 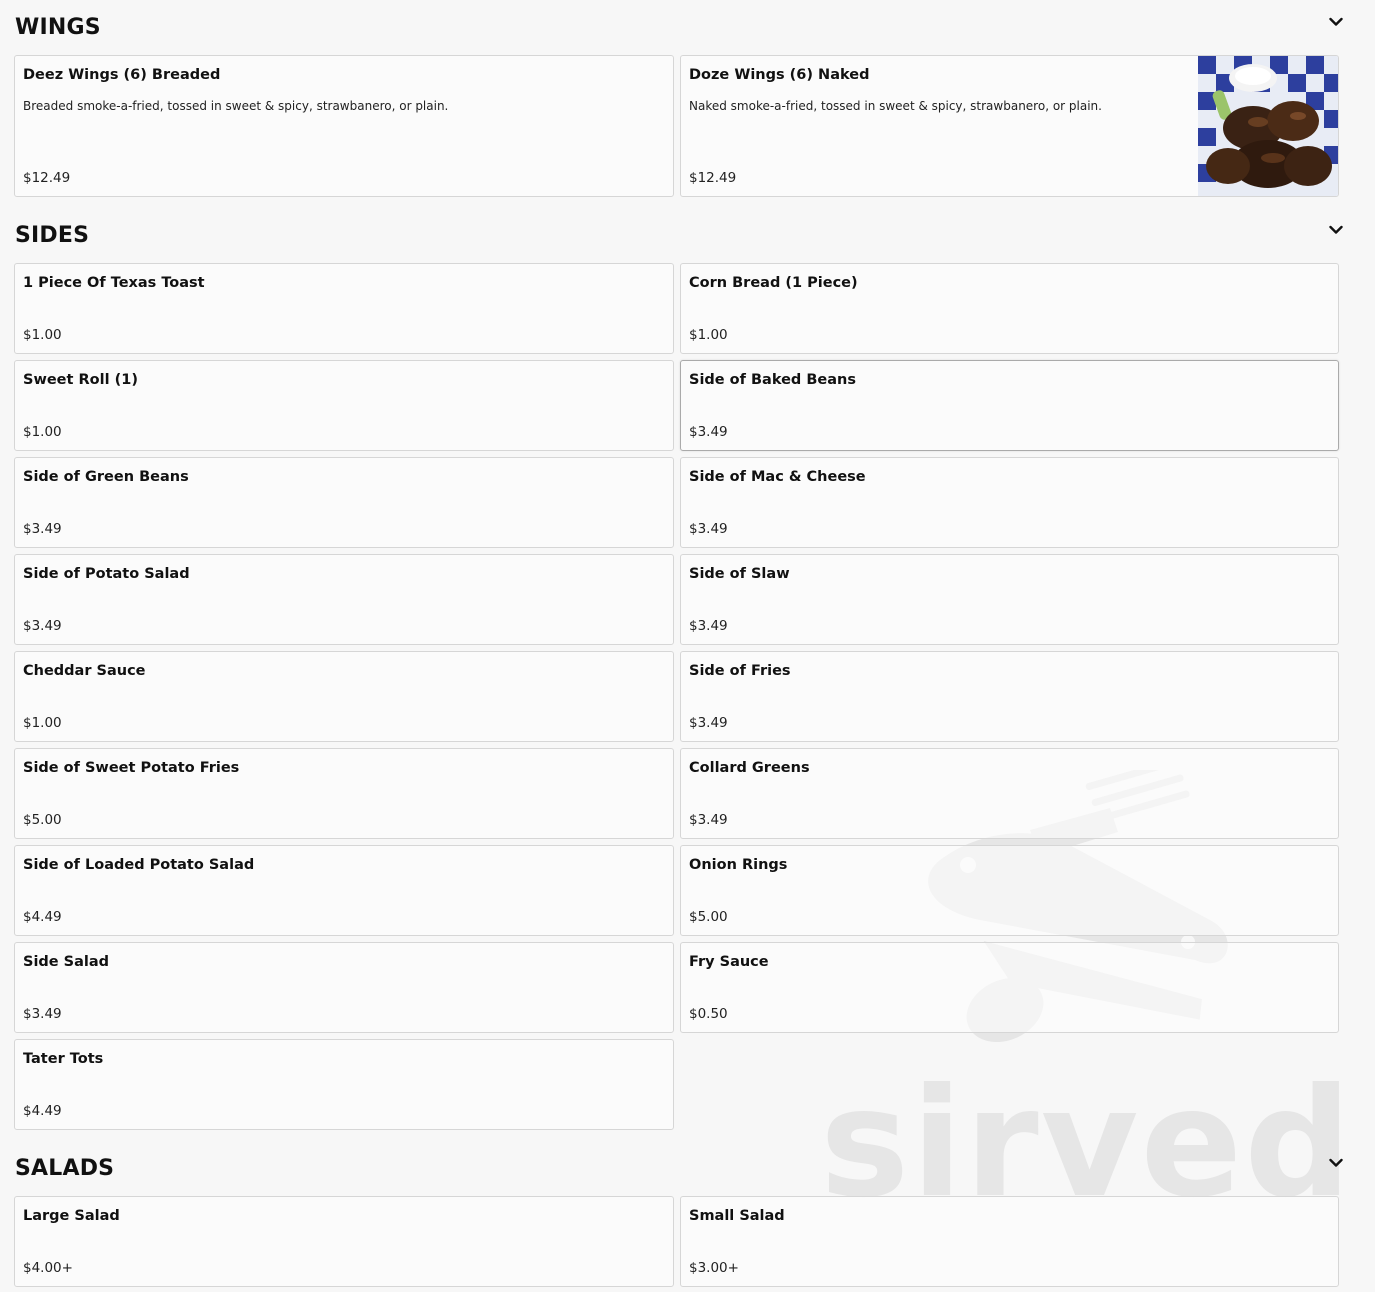 What do you see at coordinates (139, 865) in the screenshot?
I see `item-name: Side of Loaded Potato Salad` at bounding box center [139, 865].